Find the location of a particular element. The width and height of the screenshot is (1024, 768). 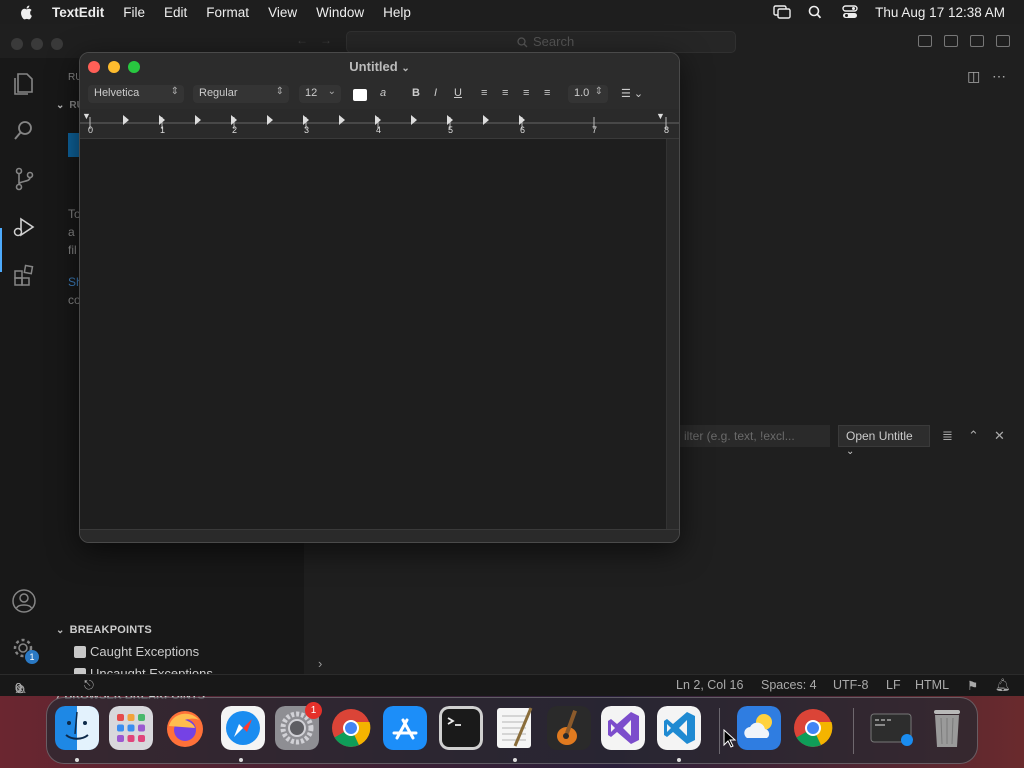

active-view-indicator is located at coordinates (1, 250).